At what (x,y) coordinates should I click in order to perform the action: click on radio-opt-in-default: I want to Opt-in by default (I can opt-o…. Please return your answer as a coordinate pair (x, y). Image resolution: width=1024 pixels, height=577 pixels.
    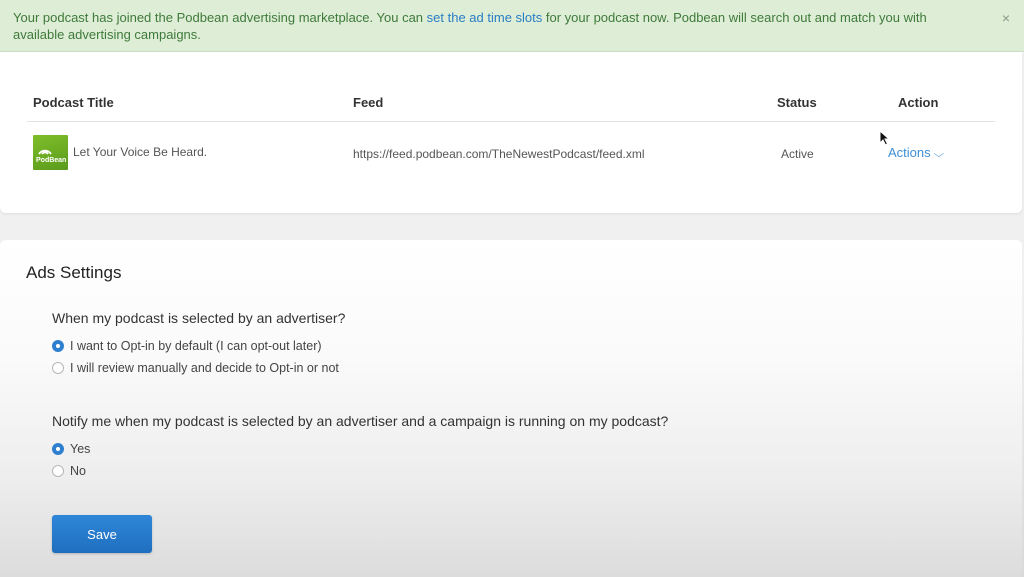
    Looking at the image, I should click on (187, 346).